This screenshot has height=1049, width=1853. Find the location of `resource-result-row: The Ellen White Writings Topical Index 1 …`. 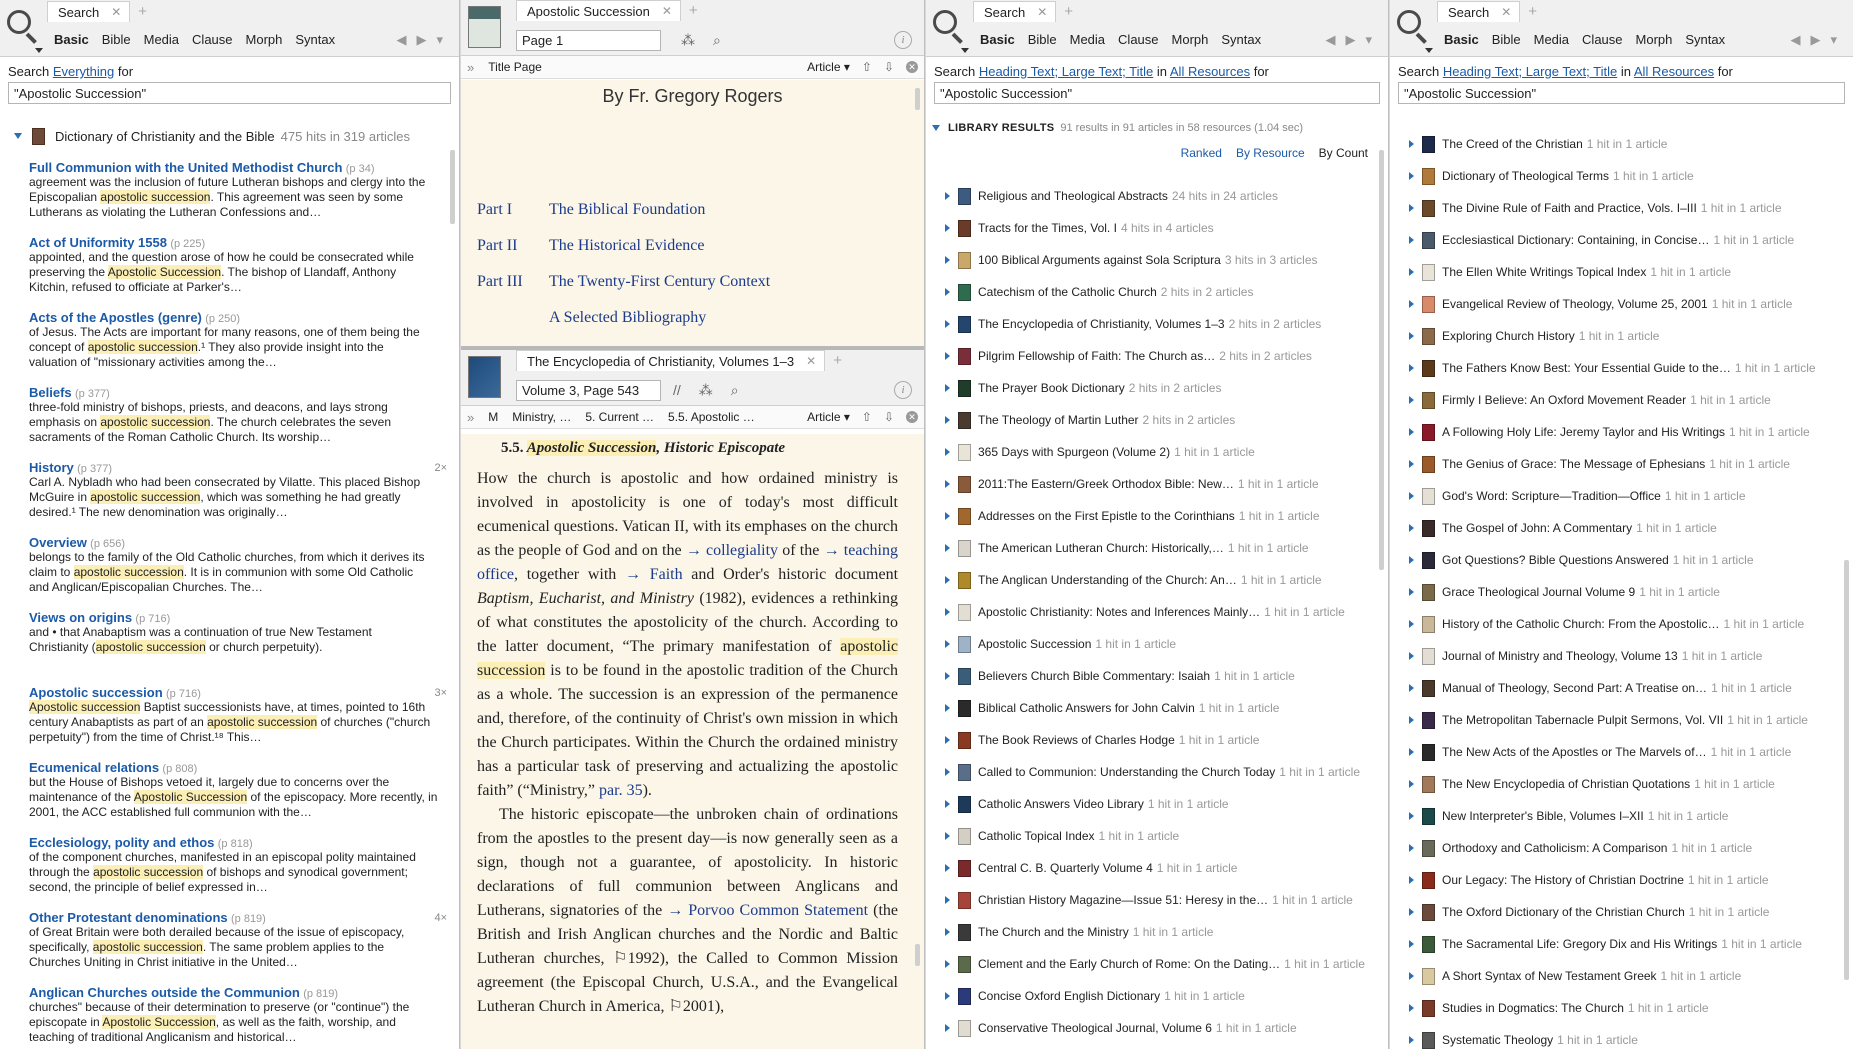

resource-result-row: The Ellen White Writings Topical Index 1 … is located at coordinates (1624, 272).